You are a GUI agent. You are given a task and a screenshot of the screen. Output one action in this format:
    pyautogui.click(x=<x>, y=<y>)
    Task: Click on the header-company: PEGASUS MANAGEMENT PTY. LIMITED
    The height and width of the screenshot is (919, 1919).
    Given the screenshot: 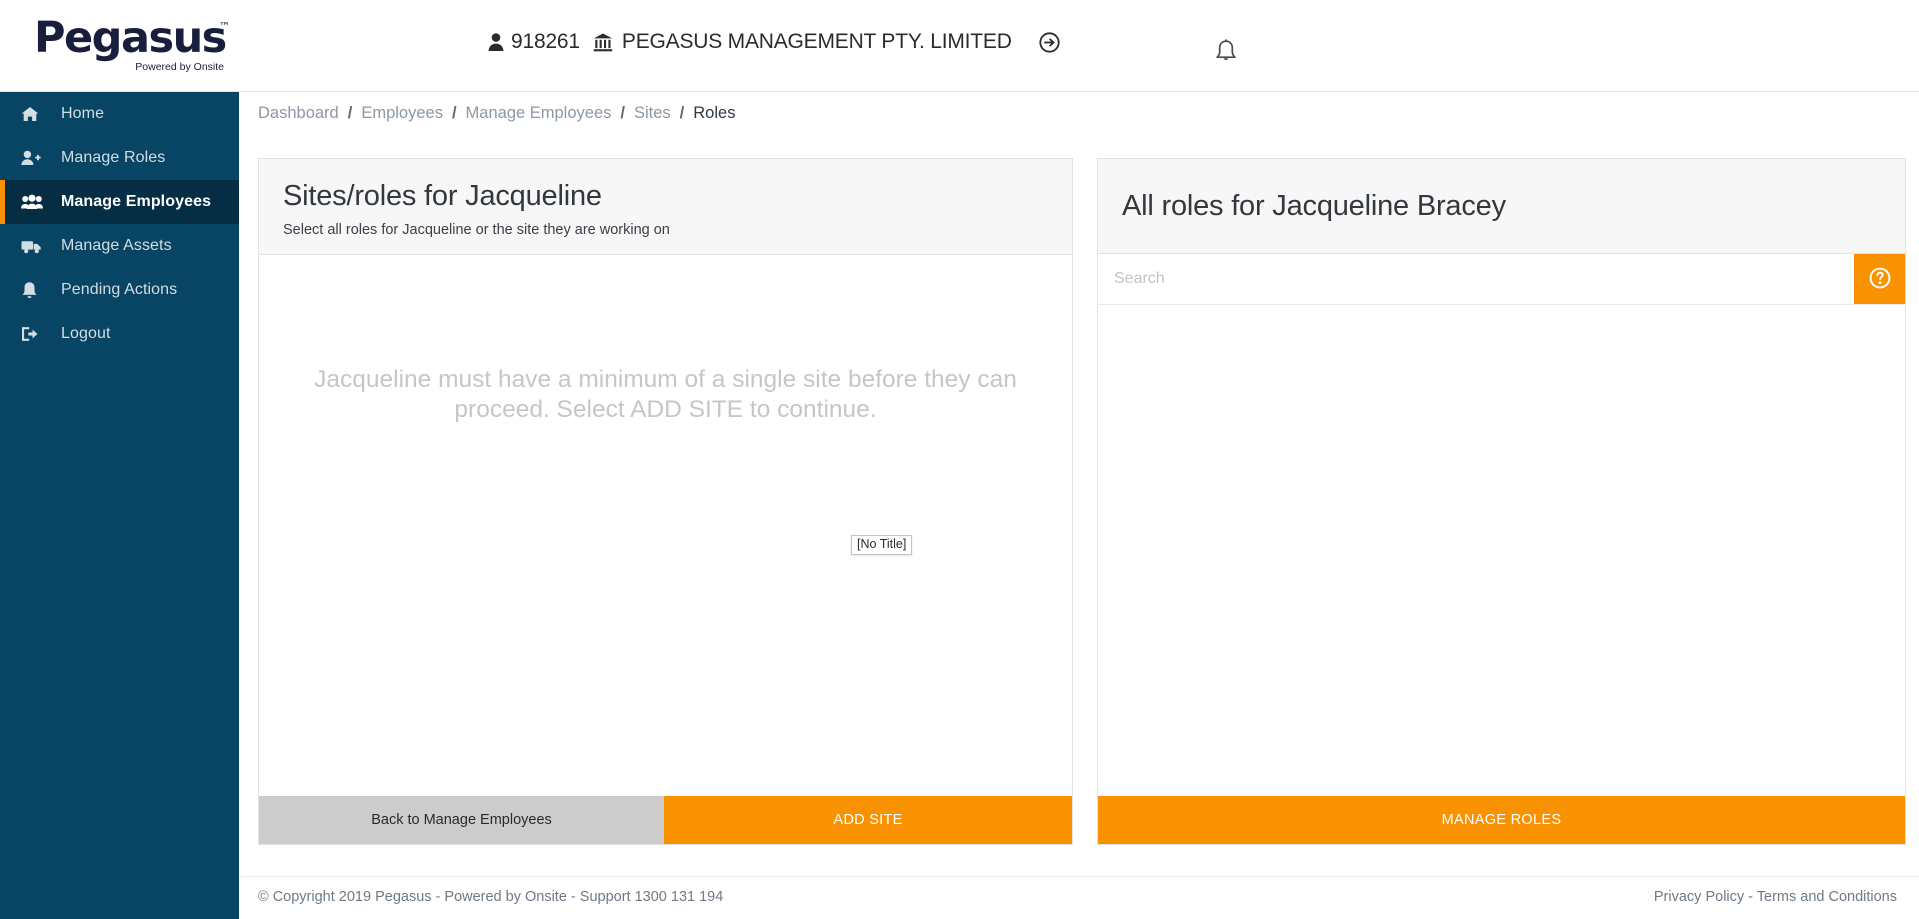 What is the action you would take?
    pyautogui.click(x=802, y=42)
    